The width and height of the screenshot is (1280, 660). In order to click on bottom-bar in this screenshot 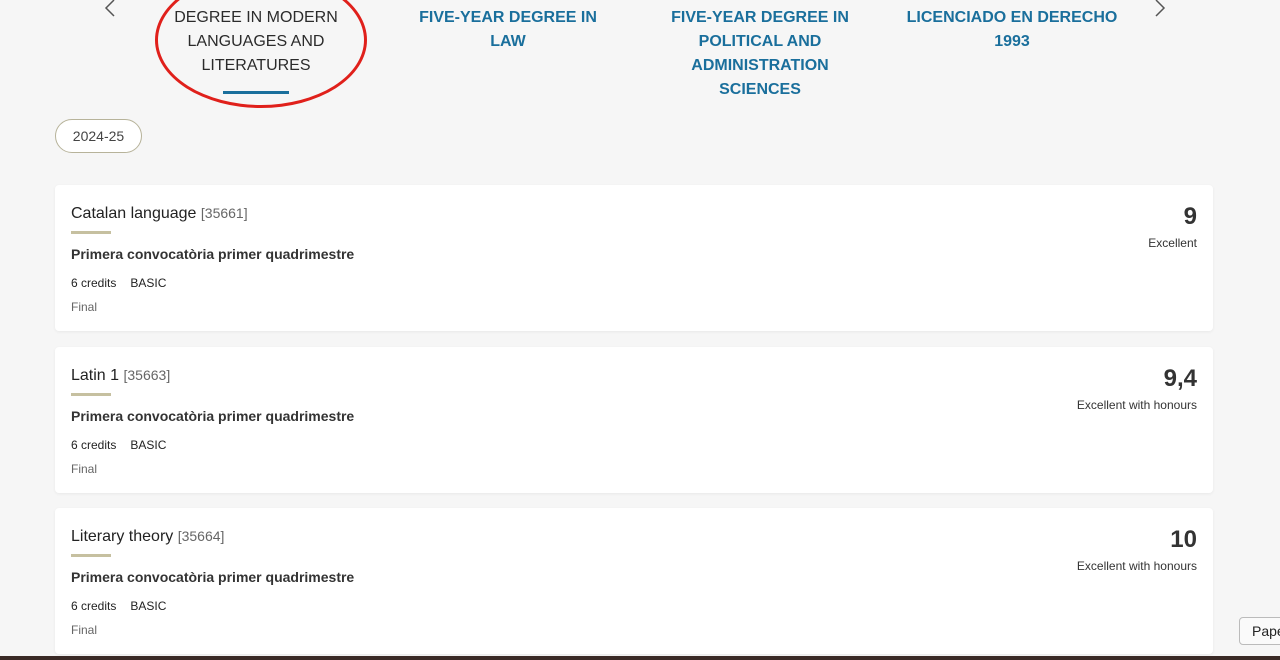, I will do `click(640, 658)`.